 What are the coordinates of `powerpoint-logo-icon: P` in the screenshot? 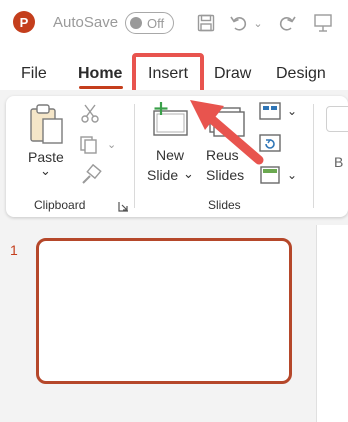 It's located at (24, 22).